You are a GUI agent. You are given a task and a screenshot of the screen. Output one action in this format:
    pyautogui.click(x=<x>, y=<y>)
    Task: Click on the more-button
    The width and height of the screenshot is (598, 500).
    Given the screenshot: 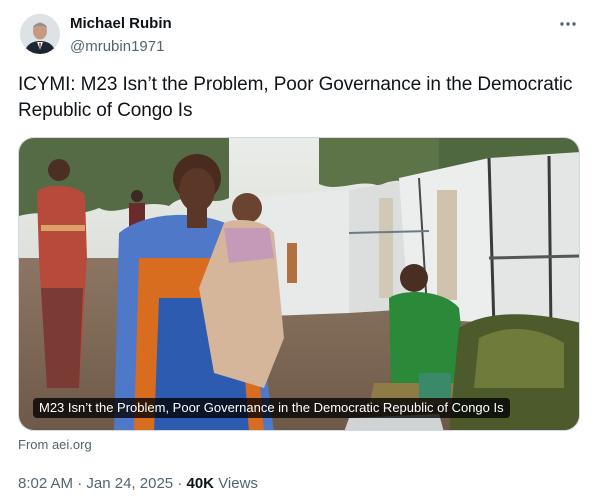 What is the action you would take?
    pyautogui.click(x=568, y=24)
    